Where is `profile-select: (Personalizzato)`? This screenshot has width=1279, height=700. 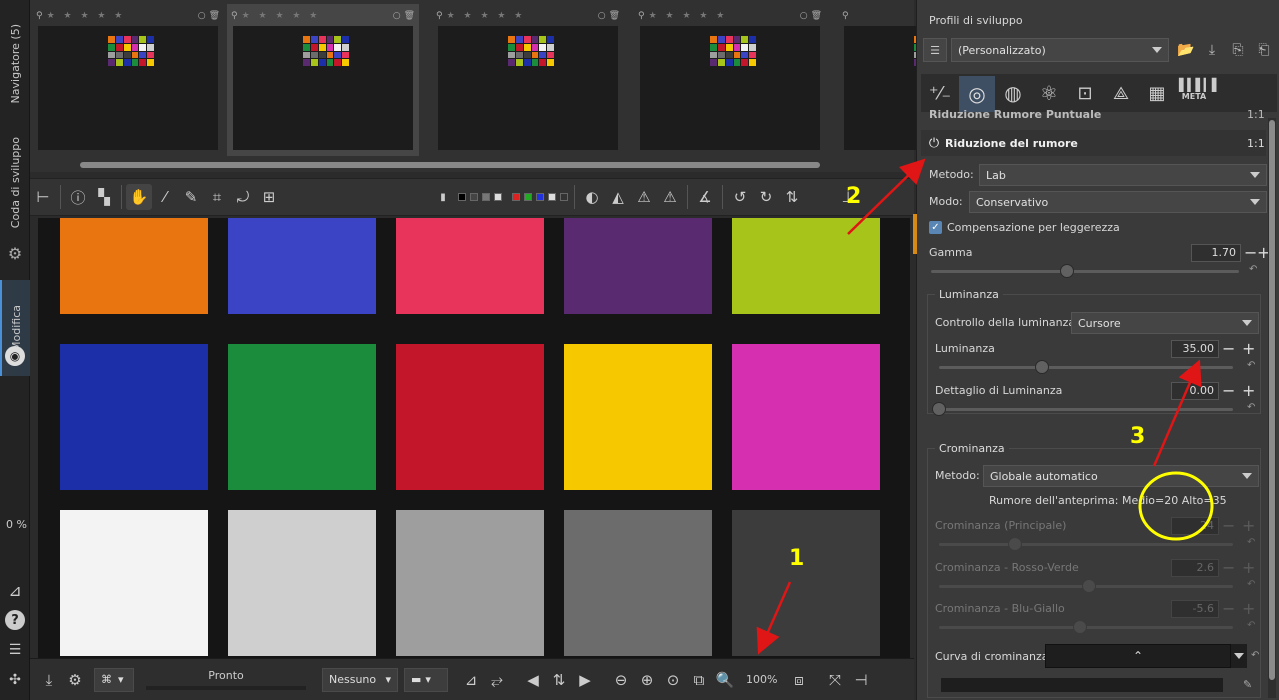
profile-select: (Personalizzato) is located at coordinates (1060, 50).